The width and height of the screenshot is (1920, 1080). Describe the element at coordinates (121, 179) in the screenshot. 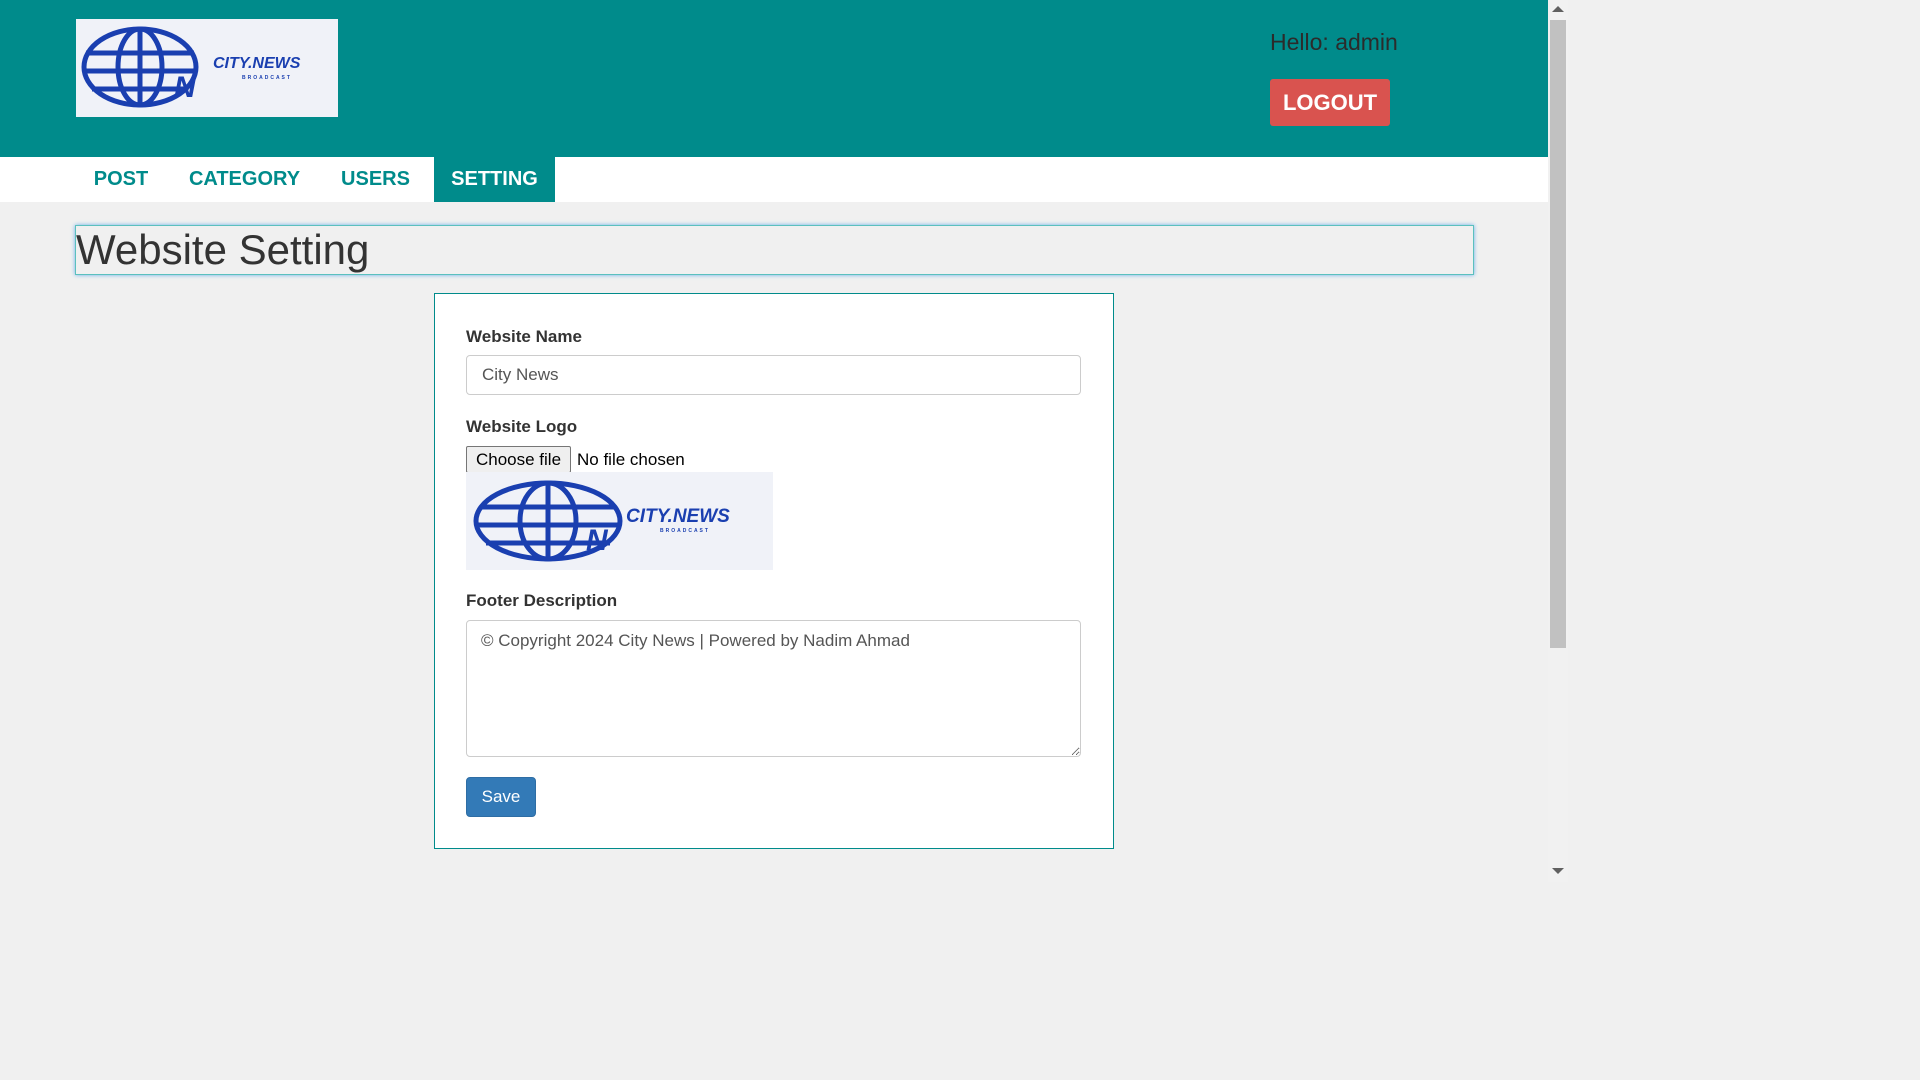

I see `nav-item-post: POST` at that location.